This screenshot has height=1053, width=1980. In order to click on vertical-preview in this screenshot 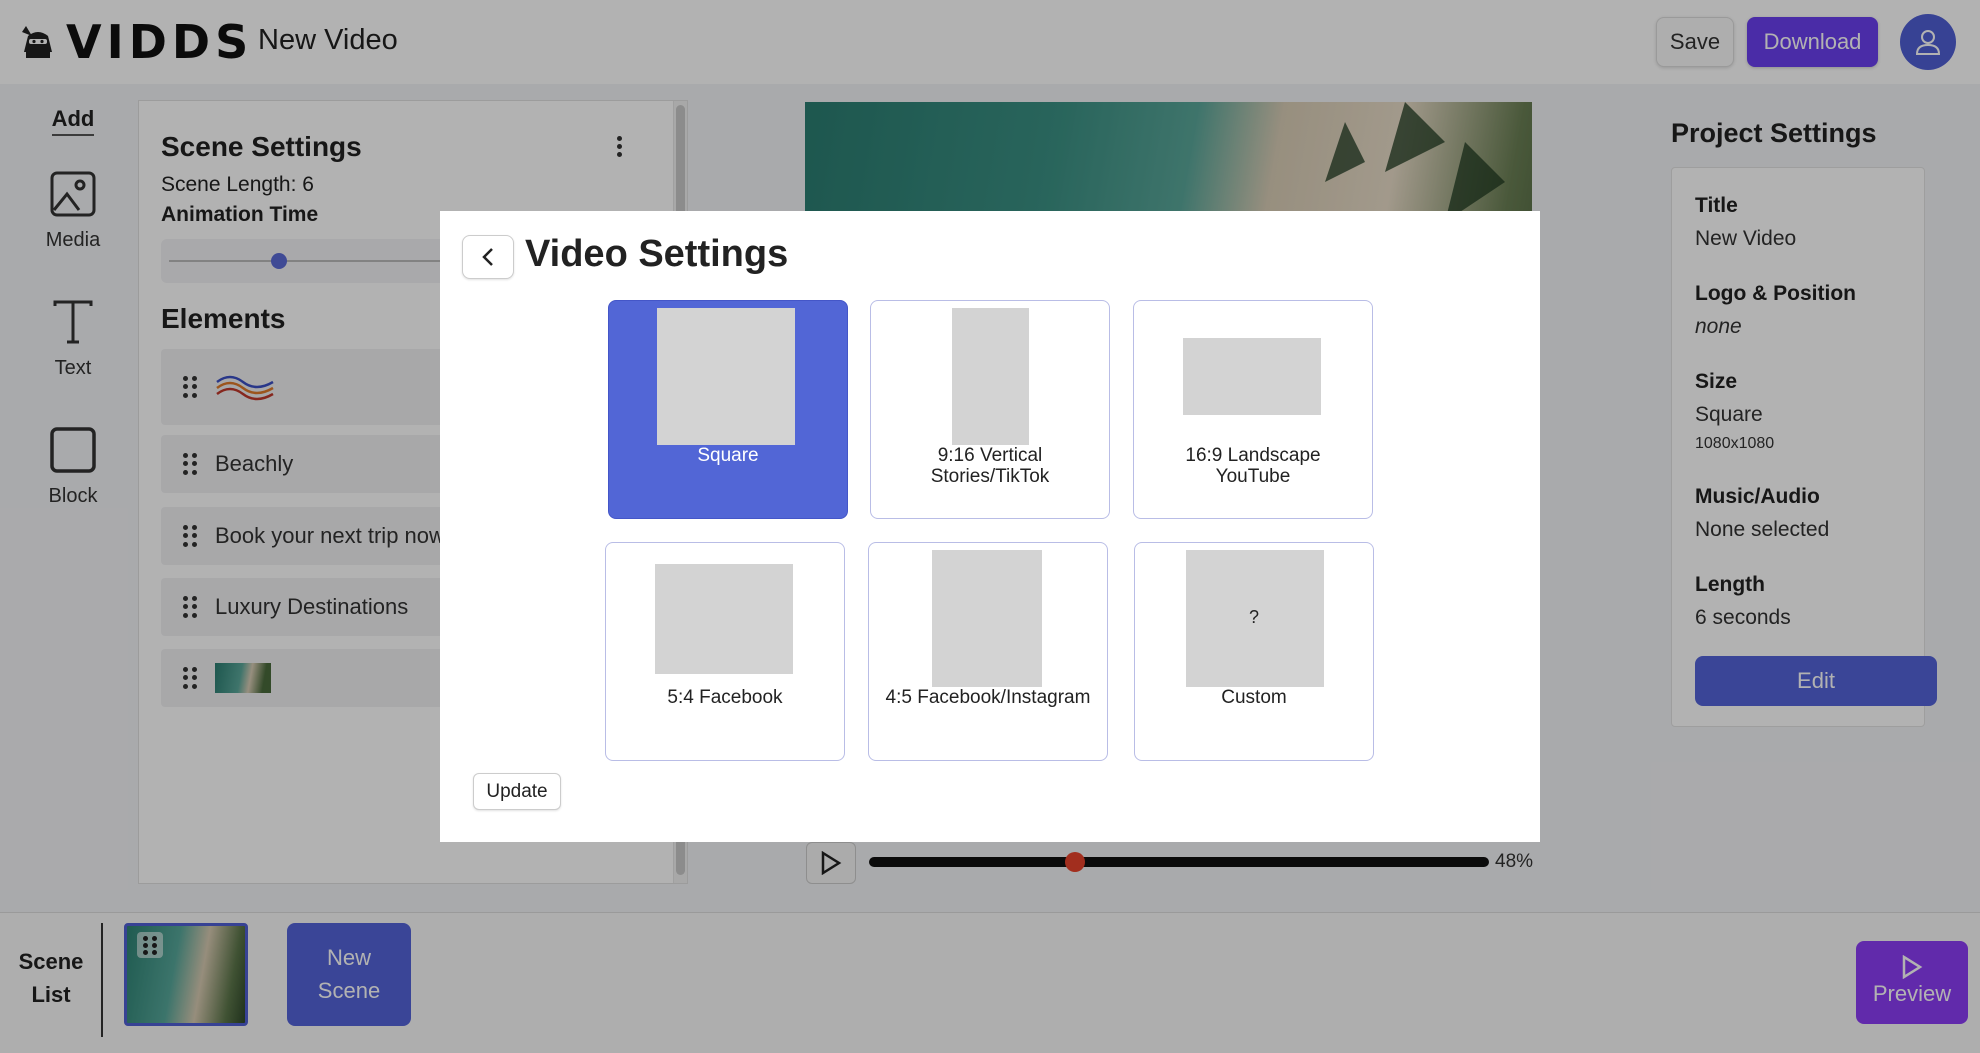, I will do `click(990, 376)`.